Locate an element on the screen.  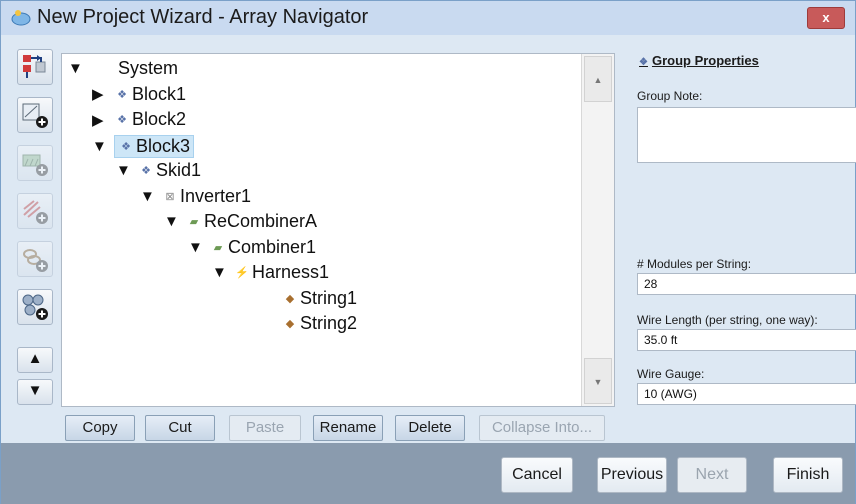
tree-node-content: ◆ String1 is located at coordinates (319, 298).